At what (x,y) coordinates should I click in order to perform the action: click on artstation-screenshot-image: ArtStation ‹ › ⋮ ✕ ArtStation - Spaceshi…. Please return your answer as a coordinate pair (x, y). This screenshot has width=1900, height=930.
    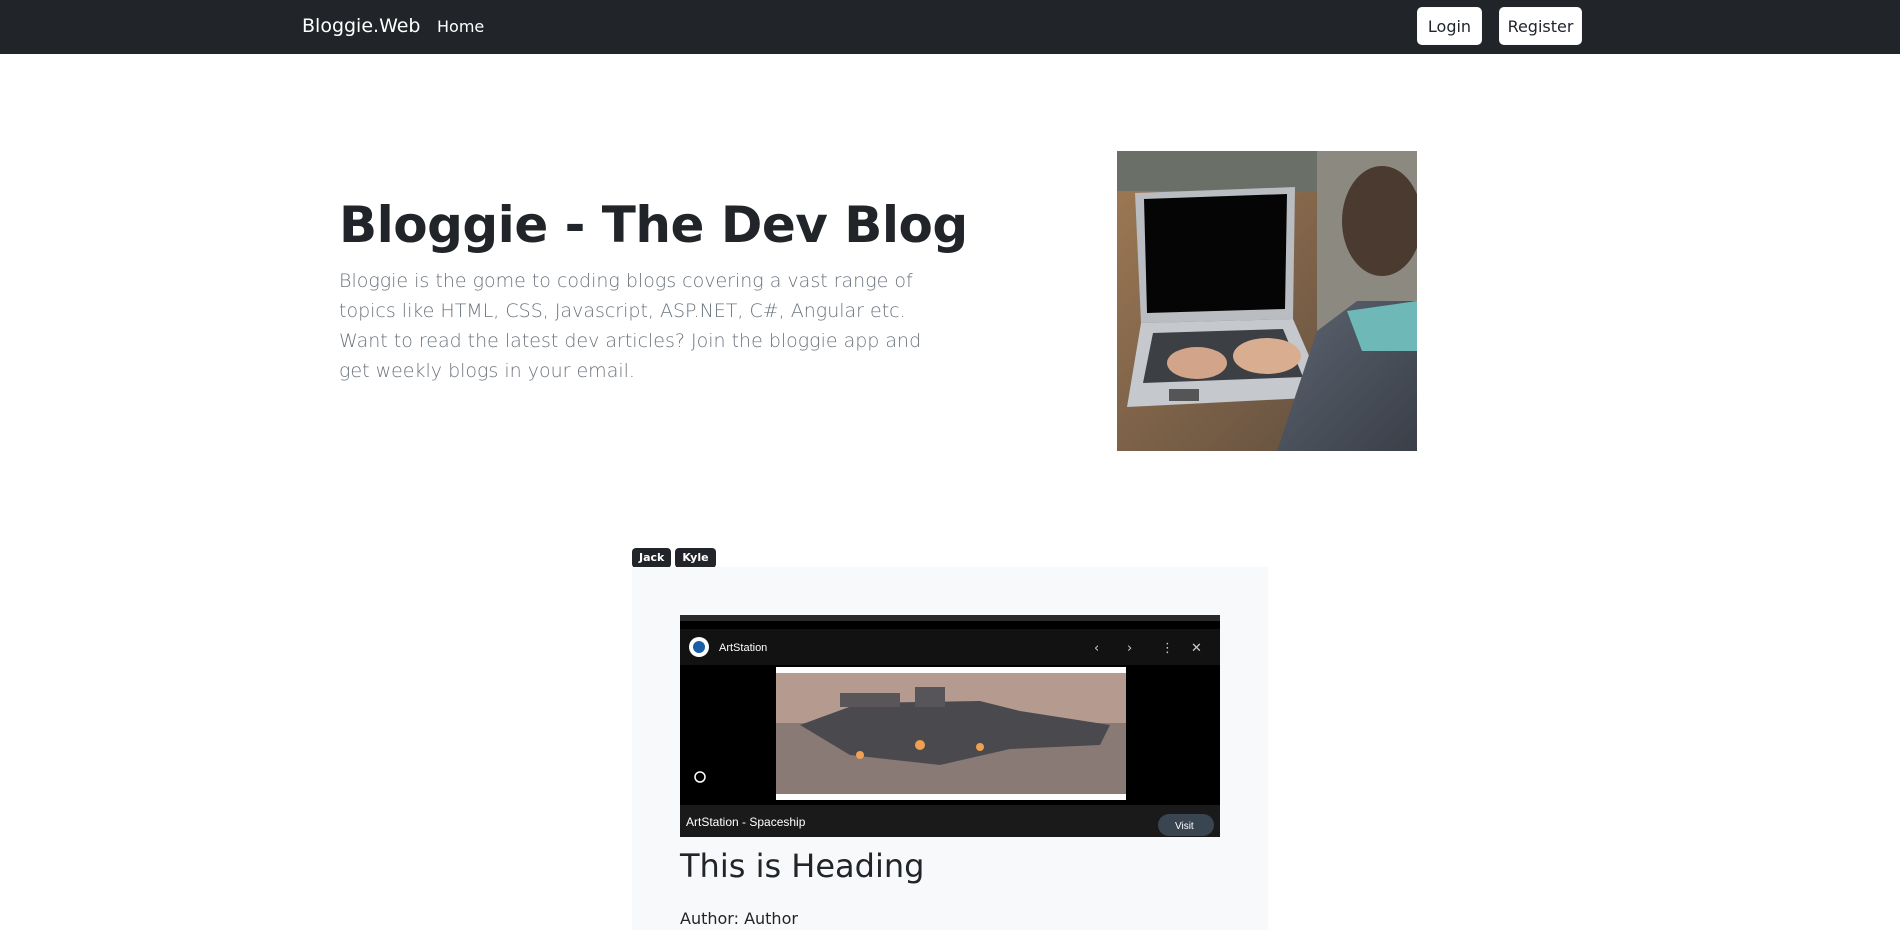
    Looking at the image, I should click on (950, 726).